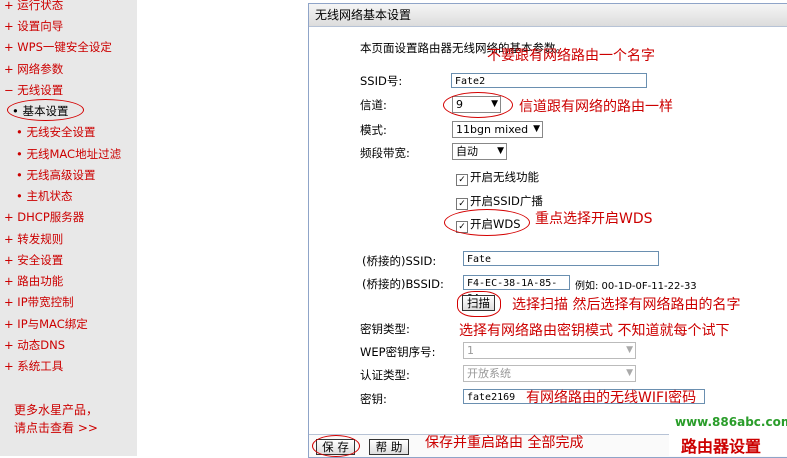 The height and width of the screenshot is (458, 787). I want to click on ssid-input: Fate2, so click(549, 80).